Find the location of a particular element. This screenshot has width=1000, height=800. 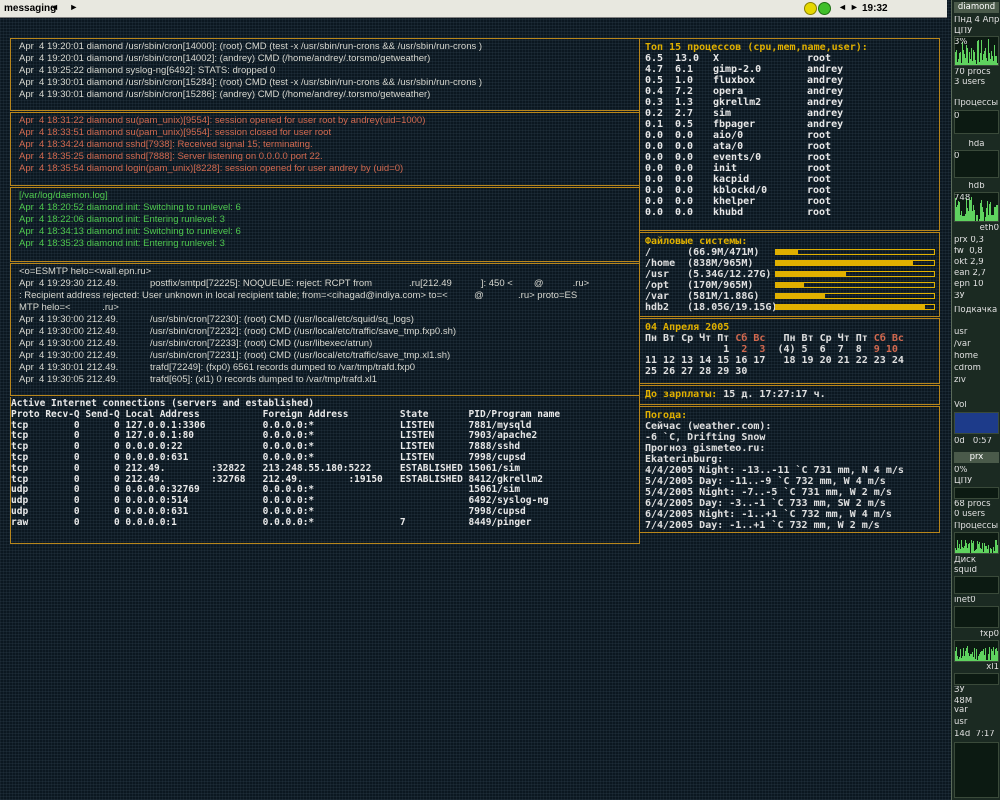

process-row: 0.0 0.0 init root is located at coordinates (751, 168).